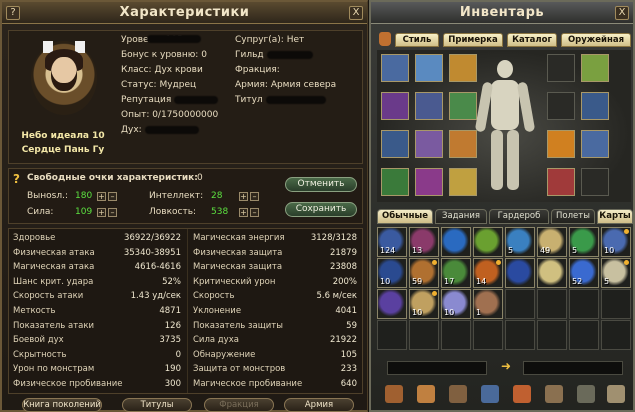  Describe the element at coordinates (38, 340) in the screenshot. I see `stat-label: Боевой дух` at that location.